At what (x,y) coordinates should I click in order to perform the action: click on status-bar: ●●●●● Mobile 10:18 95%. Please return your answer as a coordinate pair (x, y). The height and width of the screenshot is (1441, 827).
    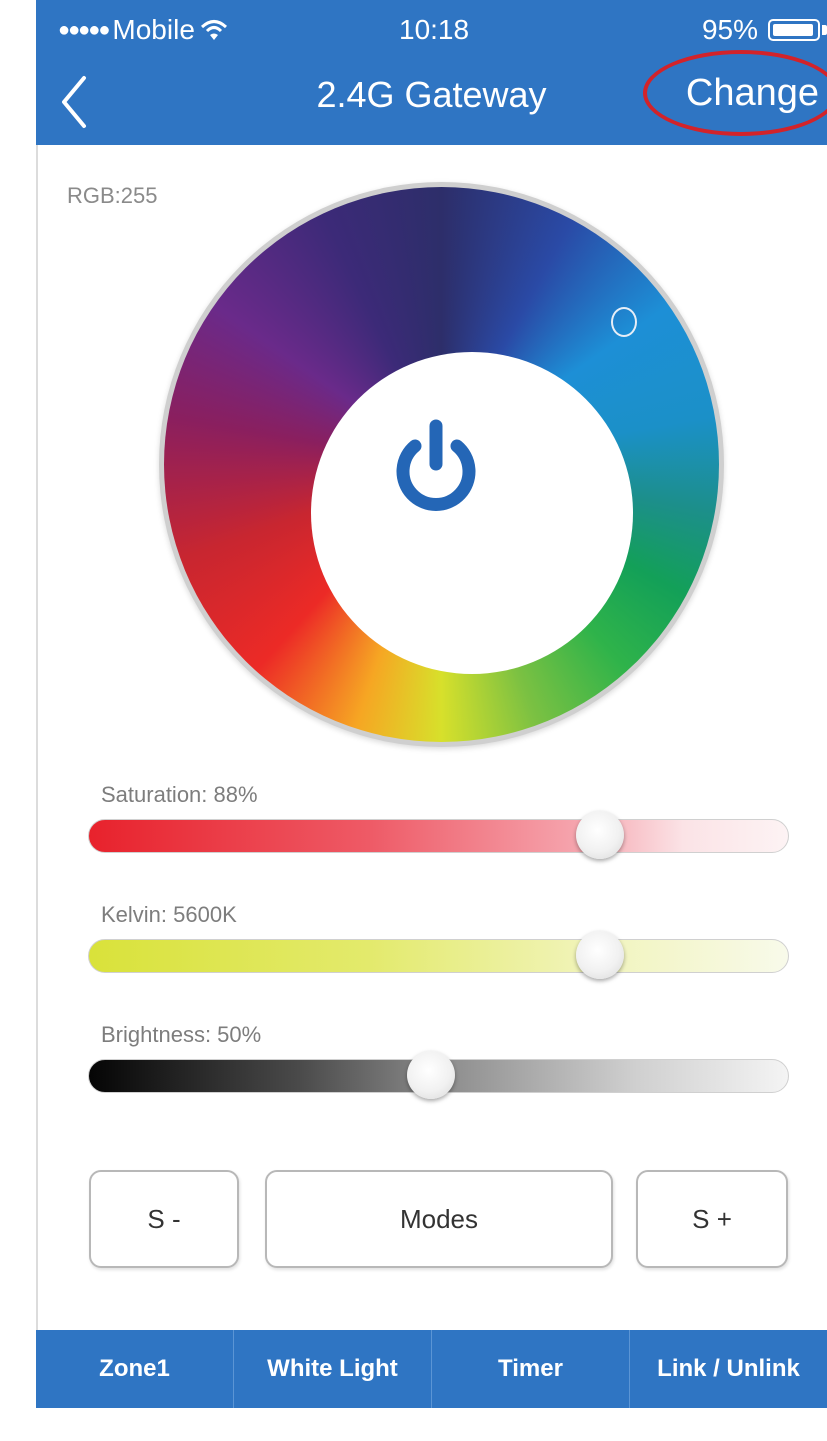
    Looking at the image, I should click on (431, 34).